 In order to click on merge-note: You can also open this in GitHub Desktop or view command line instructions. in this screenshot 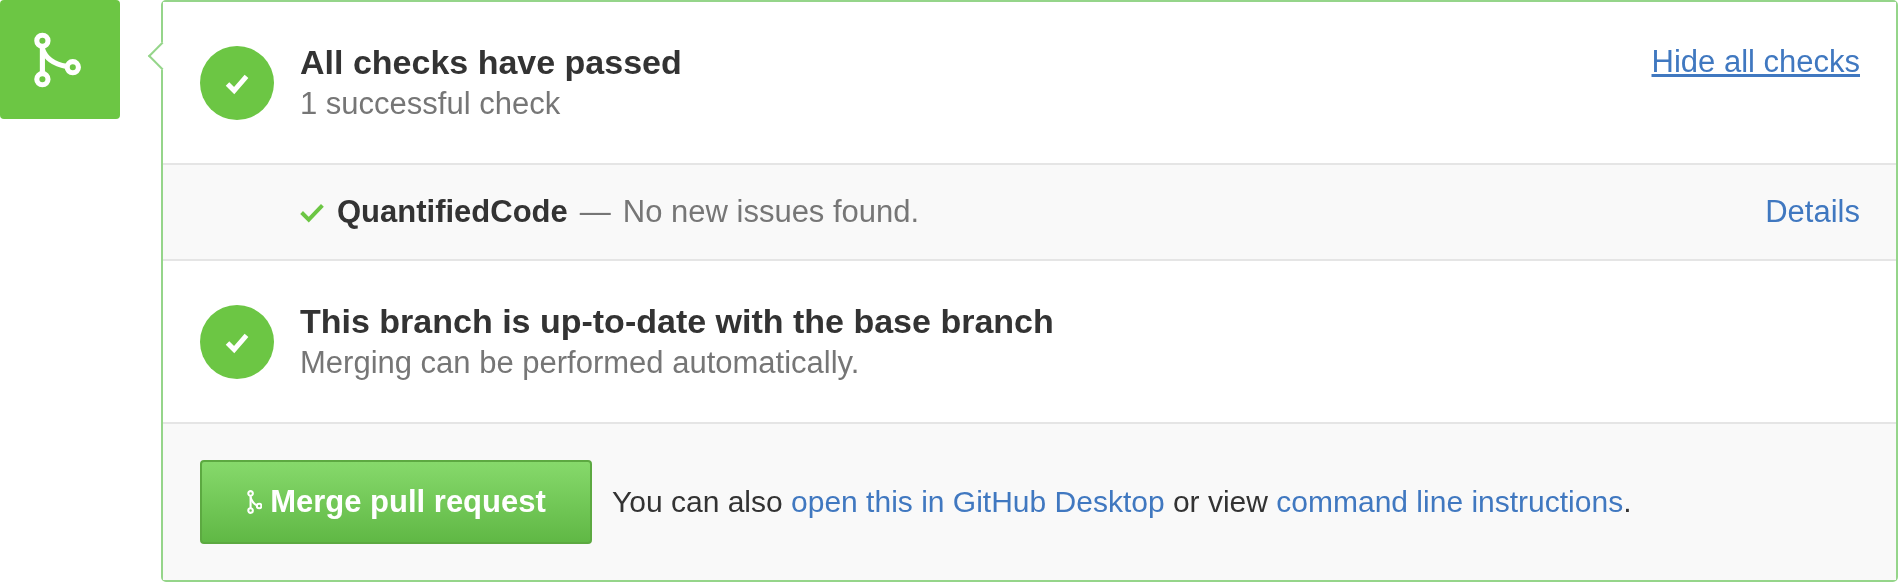, I will do `click(1122, 502)`.